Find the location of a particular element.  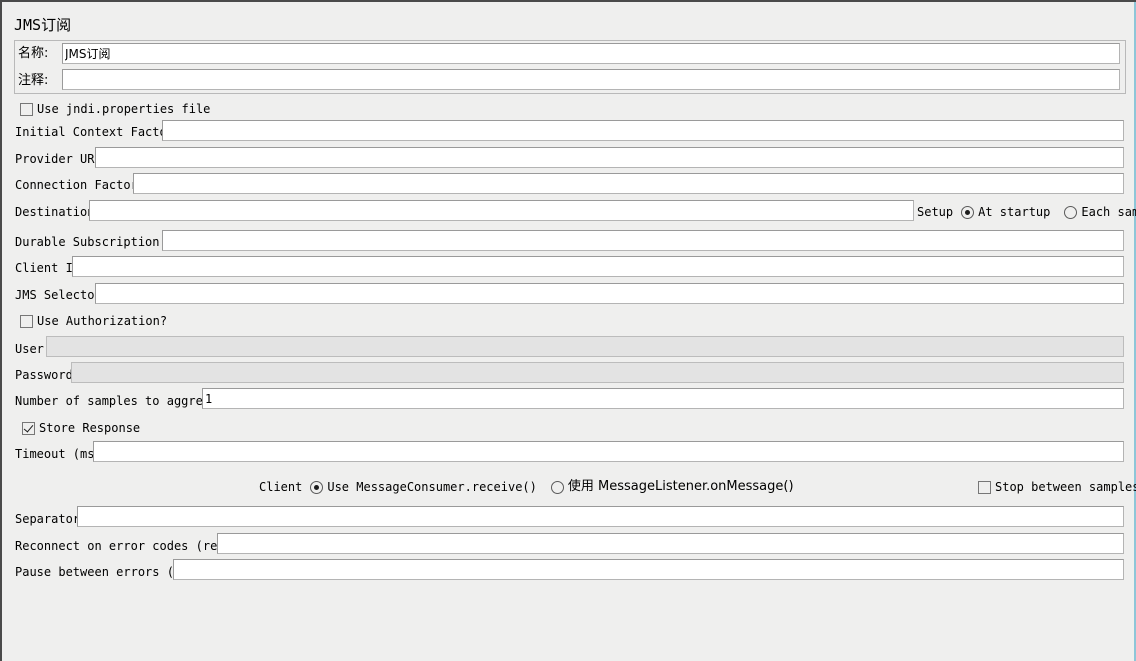

reconnect-on-error-codes-label: Reconnect on error codes (regex) is located at coordinates (131, 546).